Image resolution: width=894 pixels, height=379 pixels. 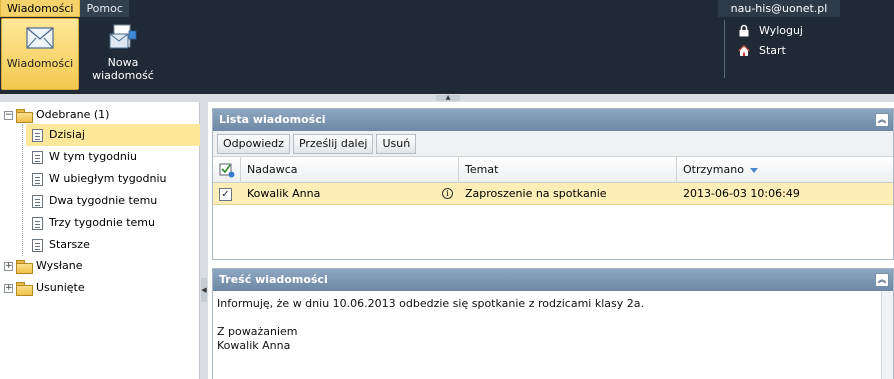 What do you see at coordinates (257, 331) in the screenshot?
I see `message-line: Z poważaniem` at bounding box center [257, 331].